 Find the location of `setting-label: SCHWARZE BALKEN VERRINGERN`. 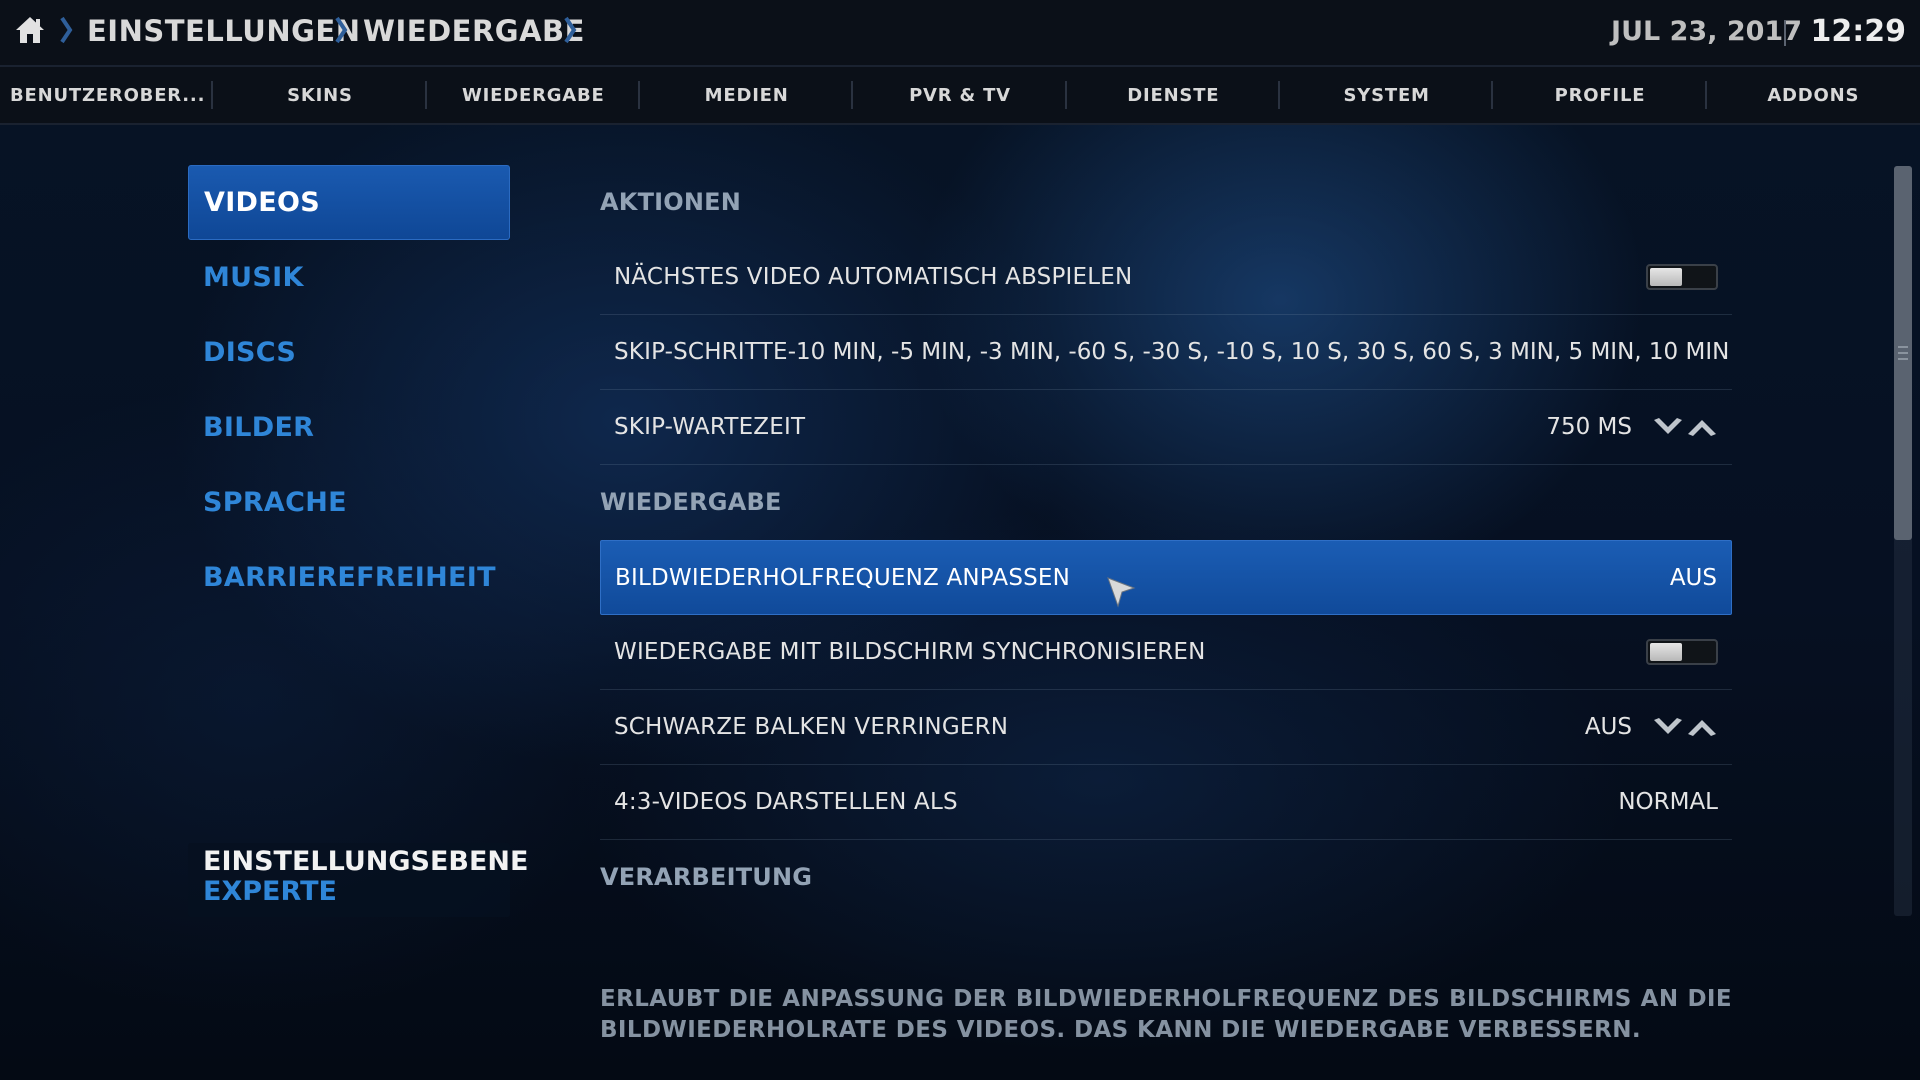

setting-label: SCHWARZE BALKEN VERRINGERN is located at coordinates (811, 727).